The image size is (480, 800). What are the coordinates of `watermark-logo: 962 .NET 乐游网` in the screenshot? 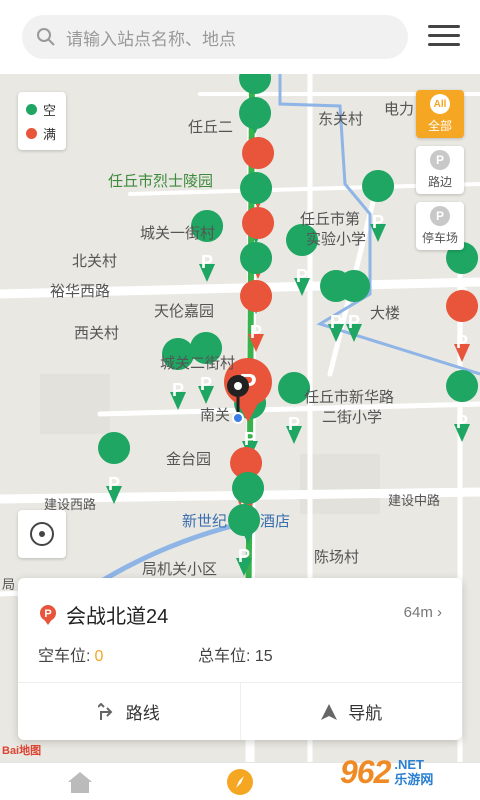 It's located at (408, 772).